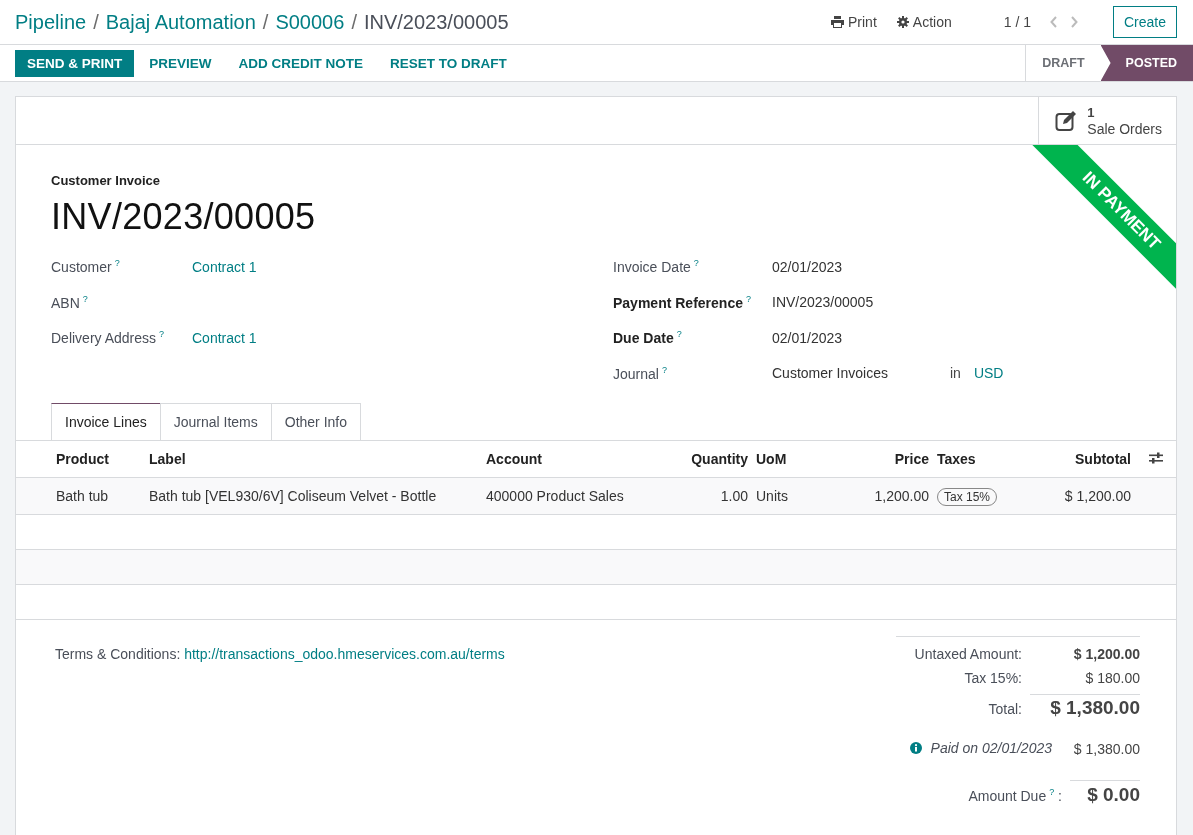 Image resolution: width=1193 pixels, height=835 pixels. What do you see at coordinates (82, 496) in the screenshot?
I see `table-cell: Bath tub` at bounding box center [82, 496].